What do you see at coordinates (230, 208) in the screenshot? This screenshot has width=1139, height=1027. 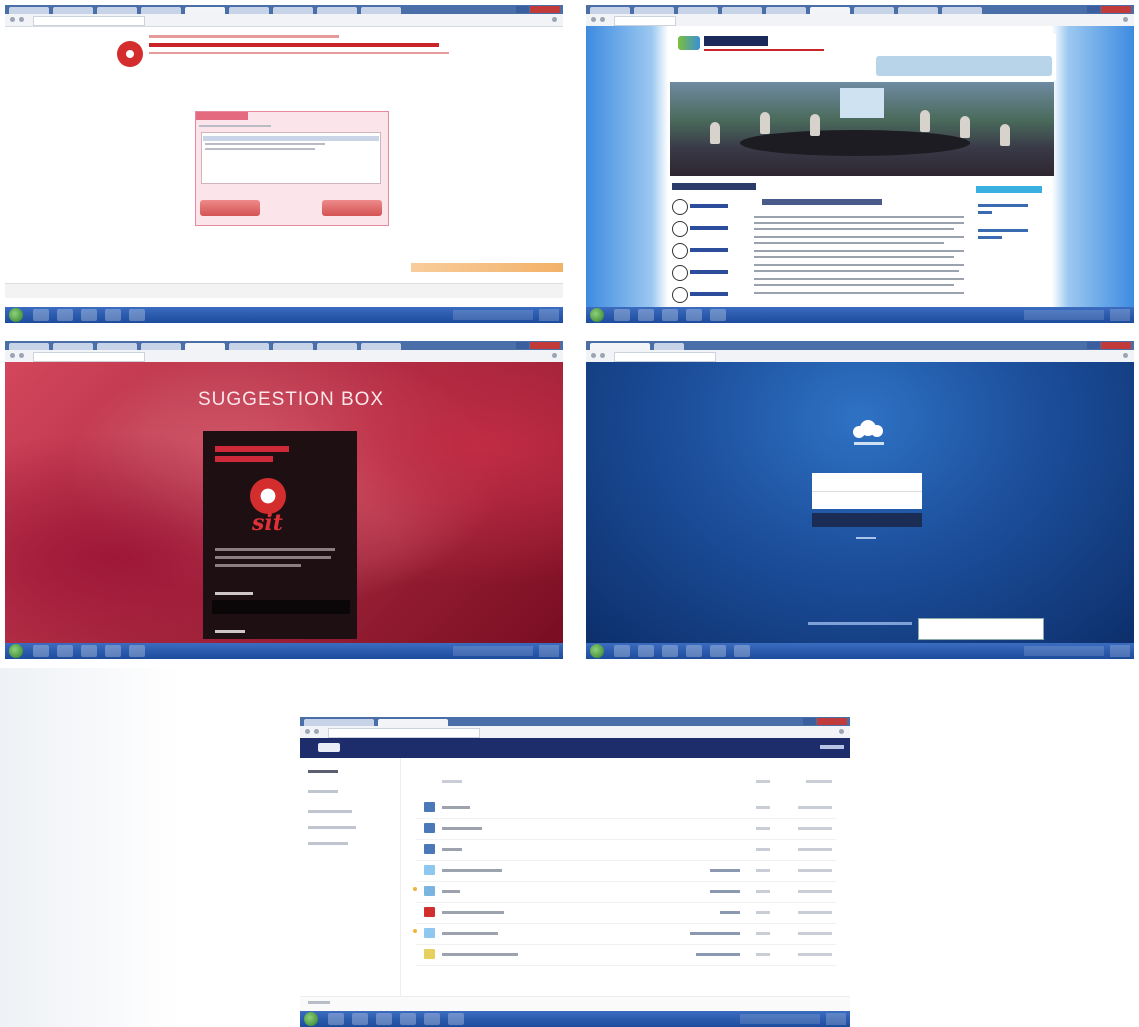 I see `cancel-button` at bounding box center [230, 208].